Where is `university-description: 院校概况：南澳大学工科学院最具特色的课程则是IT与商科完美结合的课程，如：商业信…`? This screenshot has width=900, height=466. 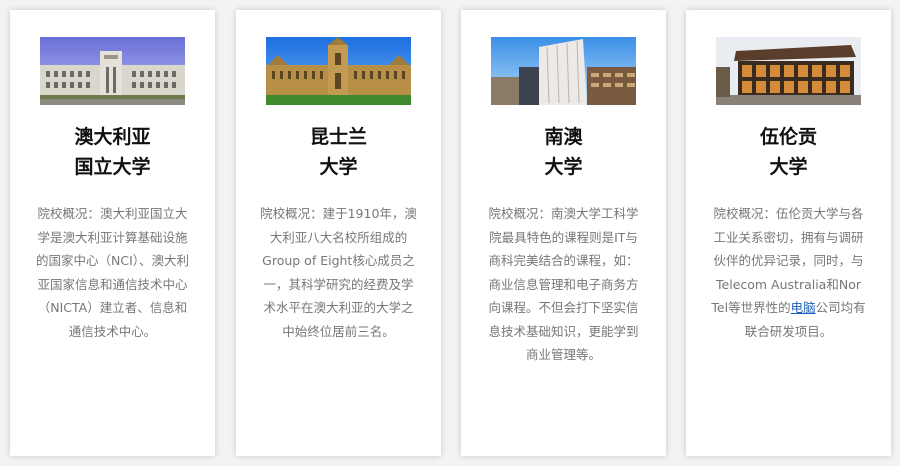
university-description: 院校概况：南澳大学工科学院最具特色的课程则是IT与商科完美结合的课程，如：商业信… is located at coordinates (563, 284).